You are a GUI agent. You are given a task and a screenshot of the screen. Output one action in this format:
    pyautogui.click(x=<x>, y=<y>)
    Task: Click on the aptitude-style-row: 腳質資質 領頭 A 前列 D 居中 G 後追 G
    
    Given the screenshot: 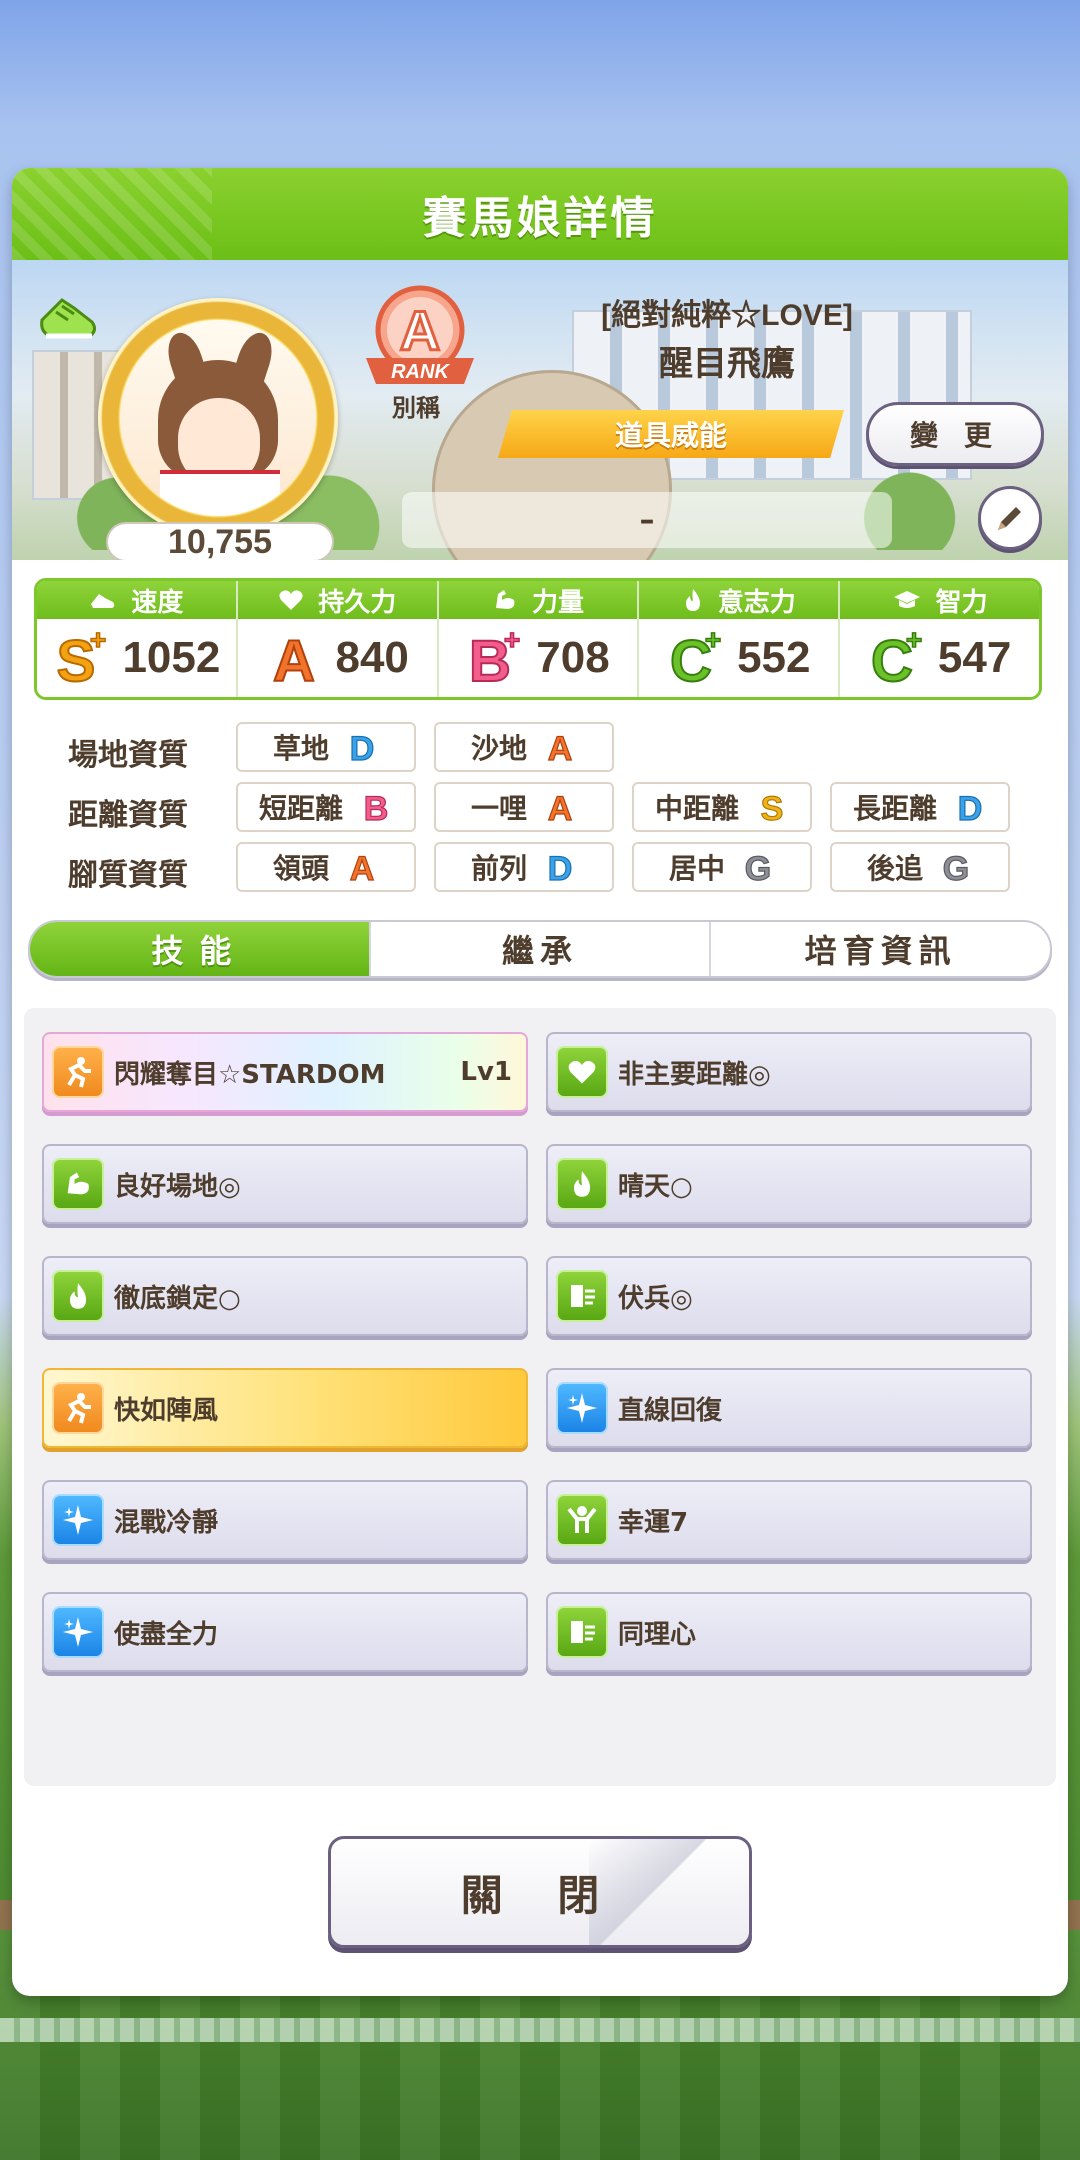 What is the action you would take?
    pyautogui.click(x=540, y=868)
    